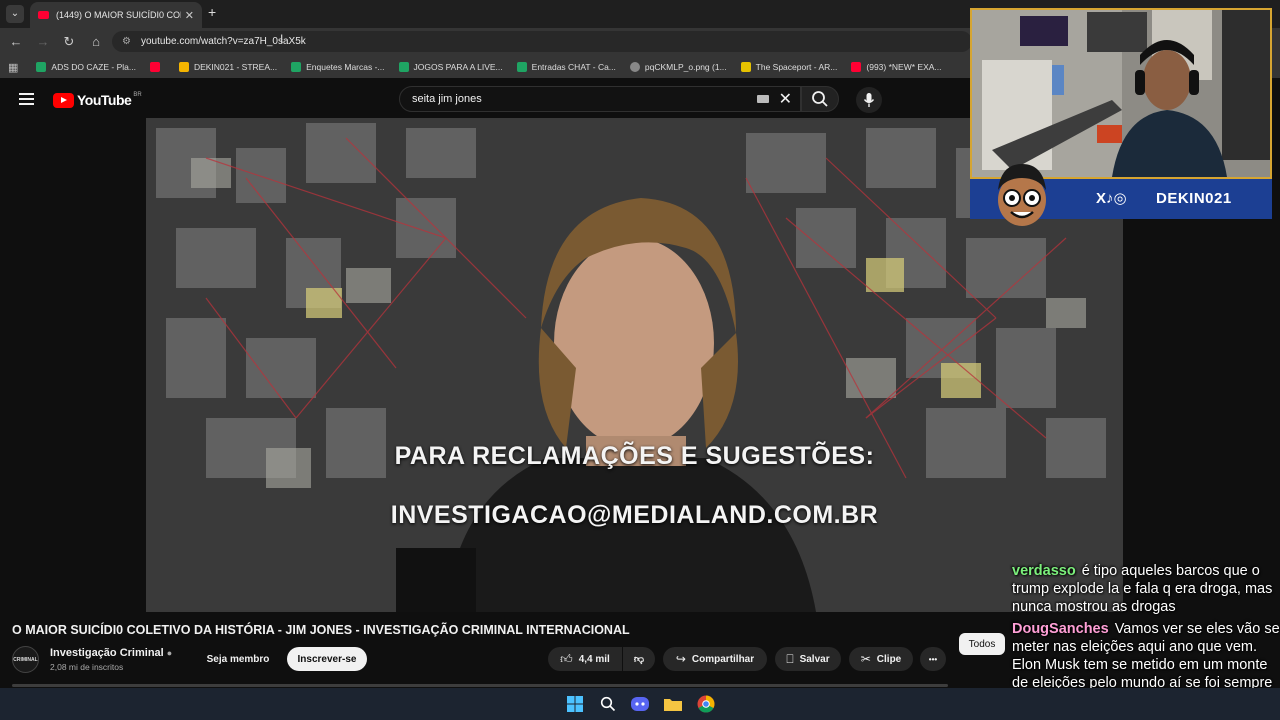  What do you see at coordinates (600, 99) in the screenshot?
I see `search-input: seita jim jones ✕` at bounding box center [600, 99].